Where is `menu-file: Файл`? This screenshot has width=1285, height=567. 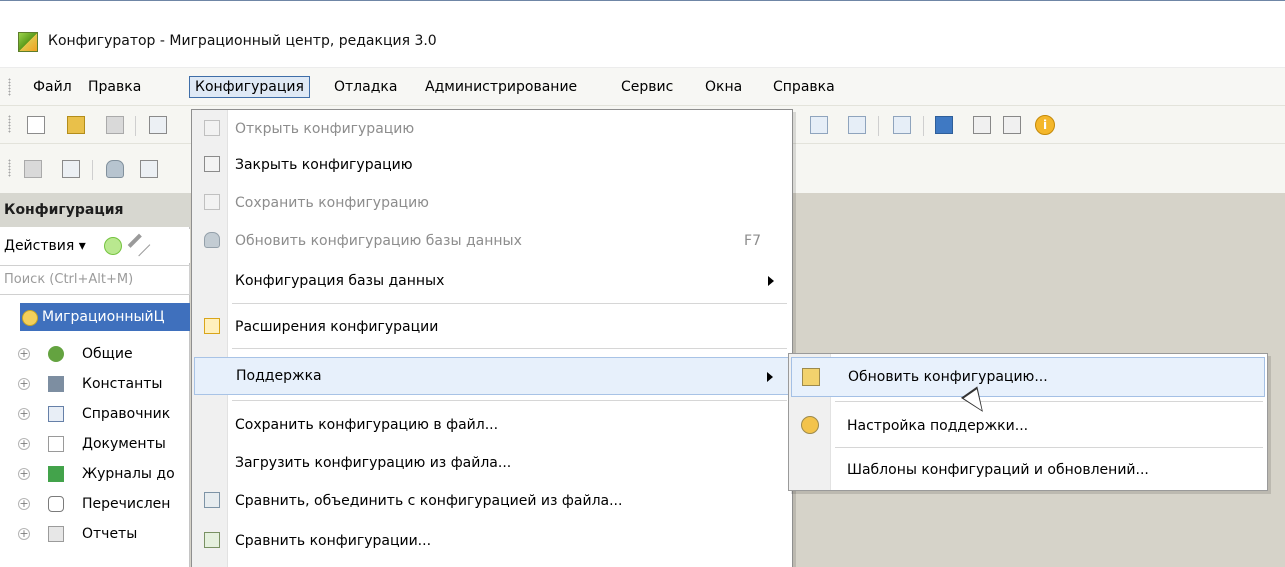 menu-file: Файл is located at coordinates (52, 87).